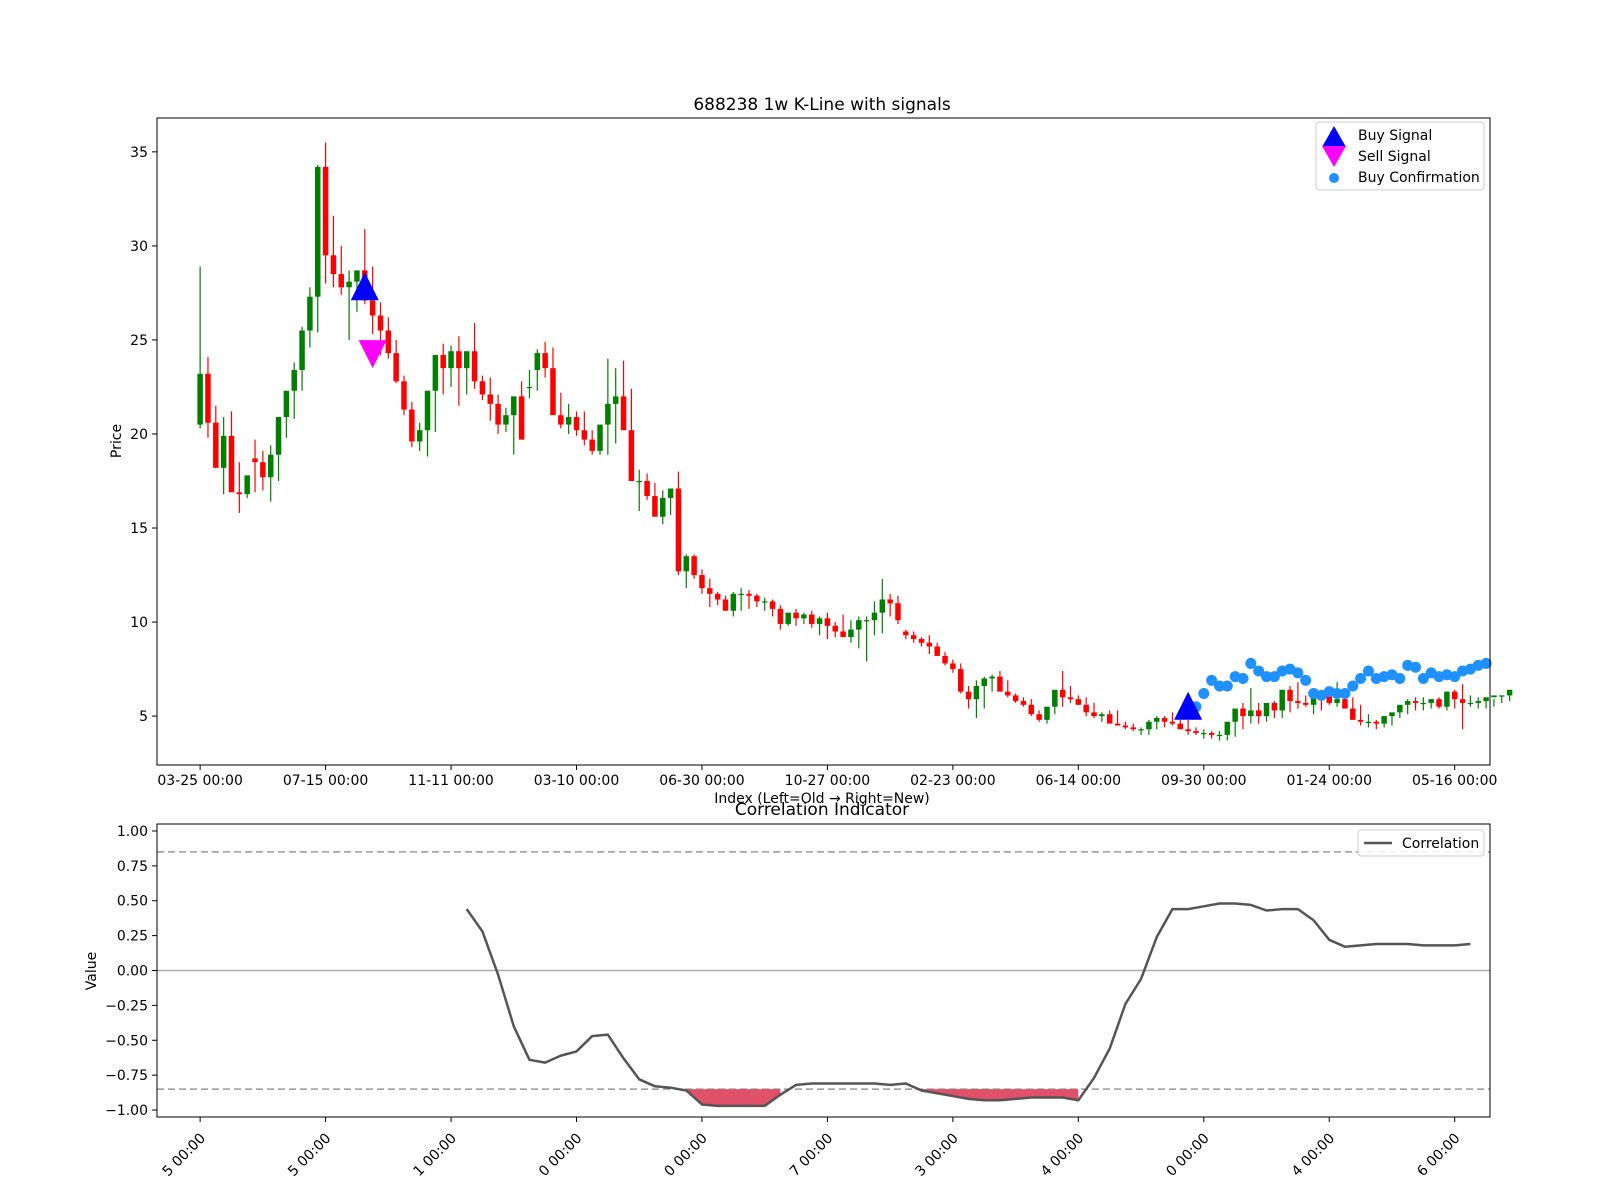 The height and width of the screenshot is (1200, 1600). I want to click on correlation-ytick-label: −0.50, so click(126, 1041).